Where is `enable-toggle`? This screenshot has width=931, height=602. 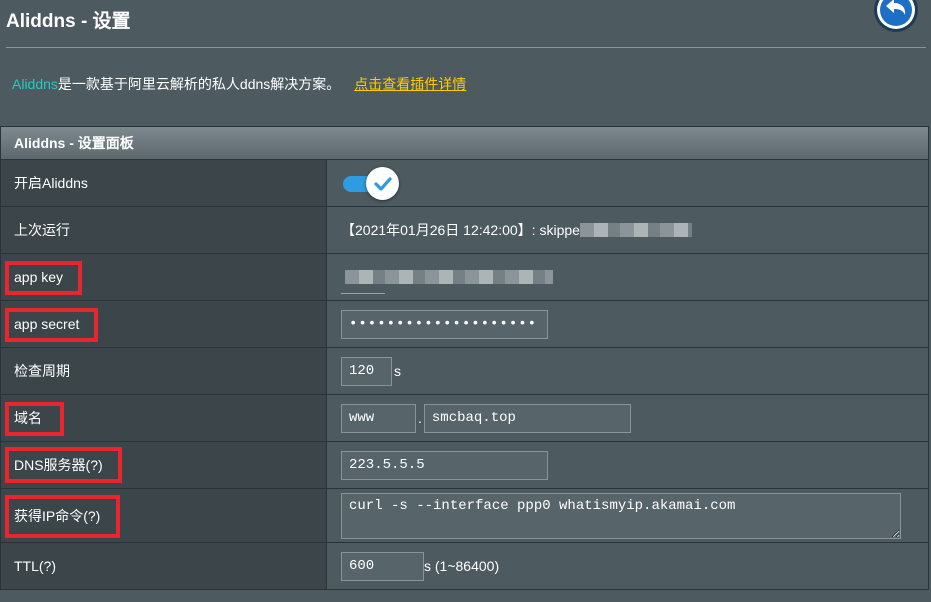 enable-toggle is located at coordinates (370, 183).